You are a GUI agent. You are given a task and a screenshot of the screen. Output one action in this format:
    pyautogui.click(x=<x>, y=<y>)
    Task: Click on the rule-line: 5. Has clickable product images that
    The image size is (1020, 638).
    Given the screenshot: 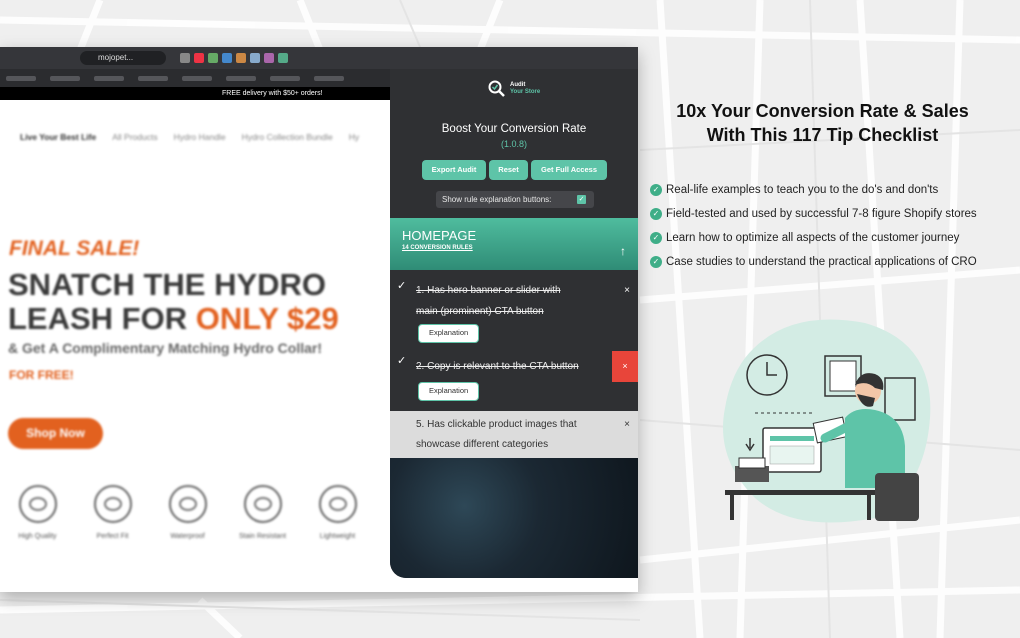 What is the action you would take?
    pyautogui.click(x=496, y=424)
    